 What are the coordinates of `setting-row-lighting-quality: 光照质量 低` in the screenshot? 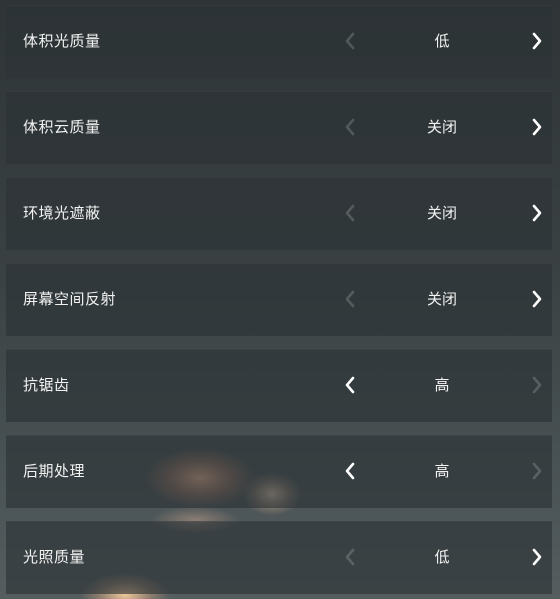 It's located at (279, 557).